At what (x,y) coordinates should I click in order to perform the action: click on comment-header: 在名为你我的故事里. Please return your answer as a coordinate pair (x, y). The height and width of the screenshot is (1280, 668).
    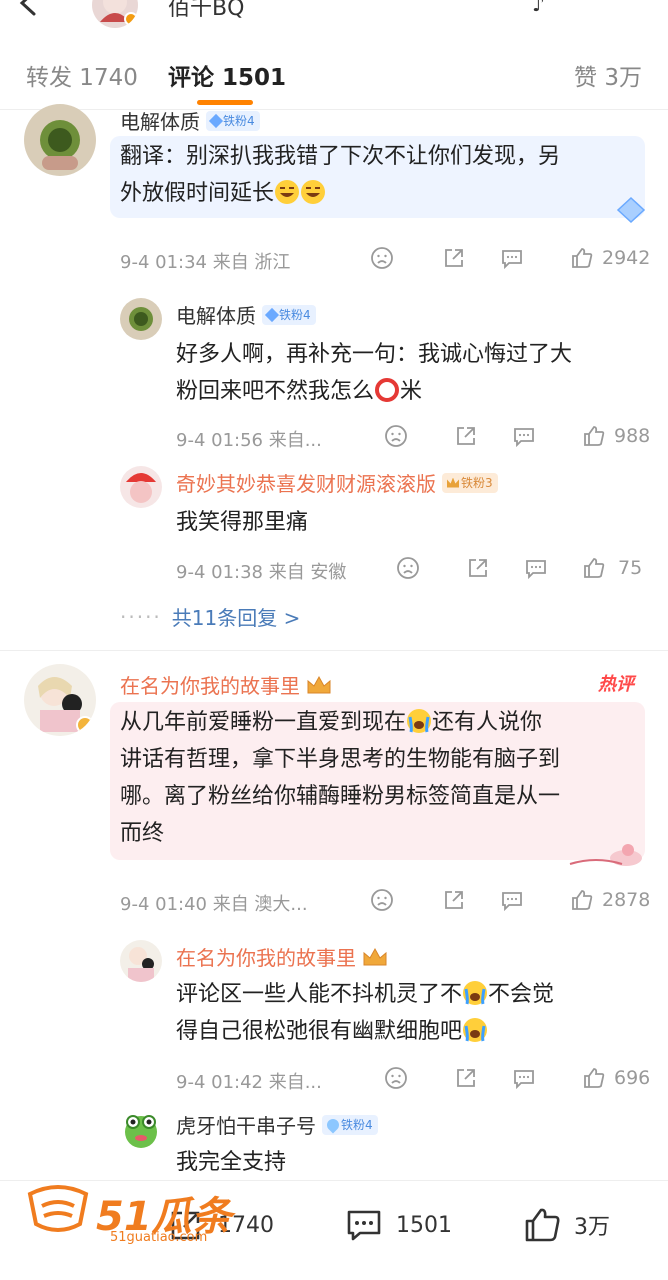
    Looking at the image, I should click on (226, 684).